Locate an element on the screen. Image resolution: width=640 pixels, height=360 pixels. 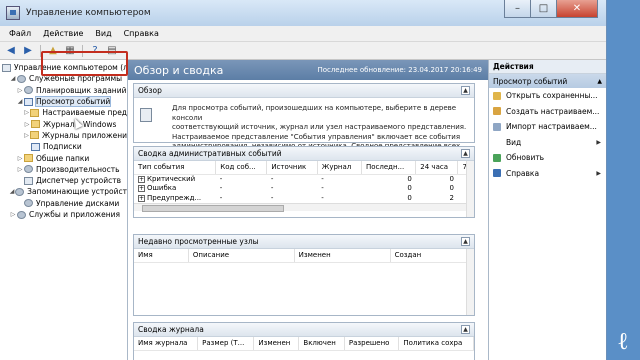
tree-item: ◢ Запоминающие устройст is located at coordinates (63, 191).